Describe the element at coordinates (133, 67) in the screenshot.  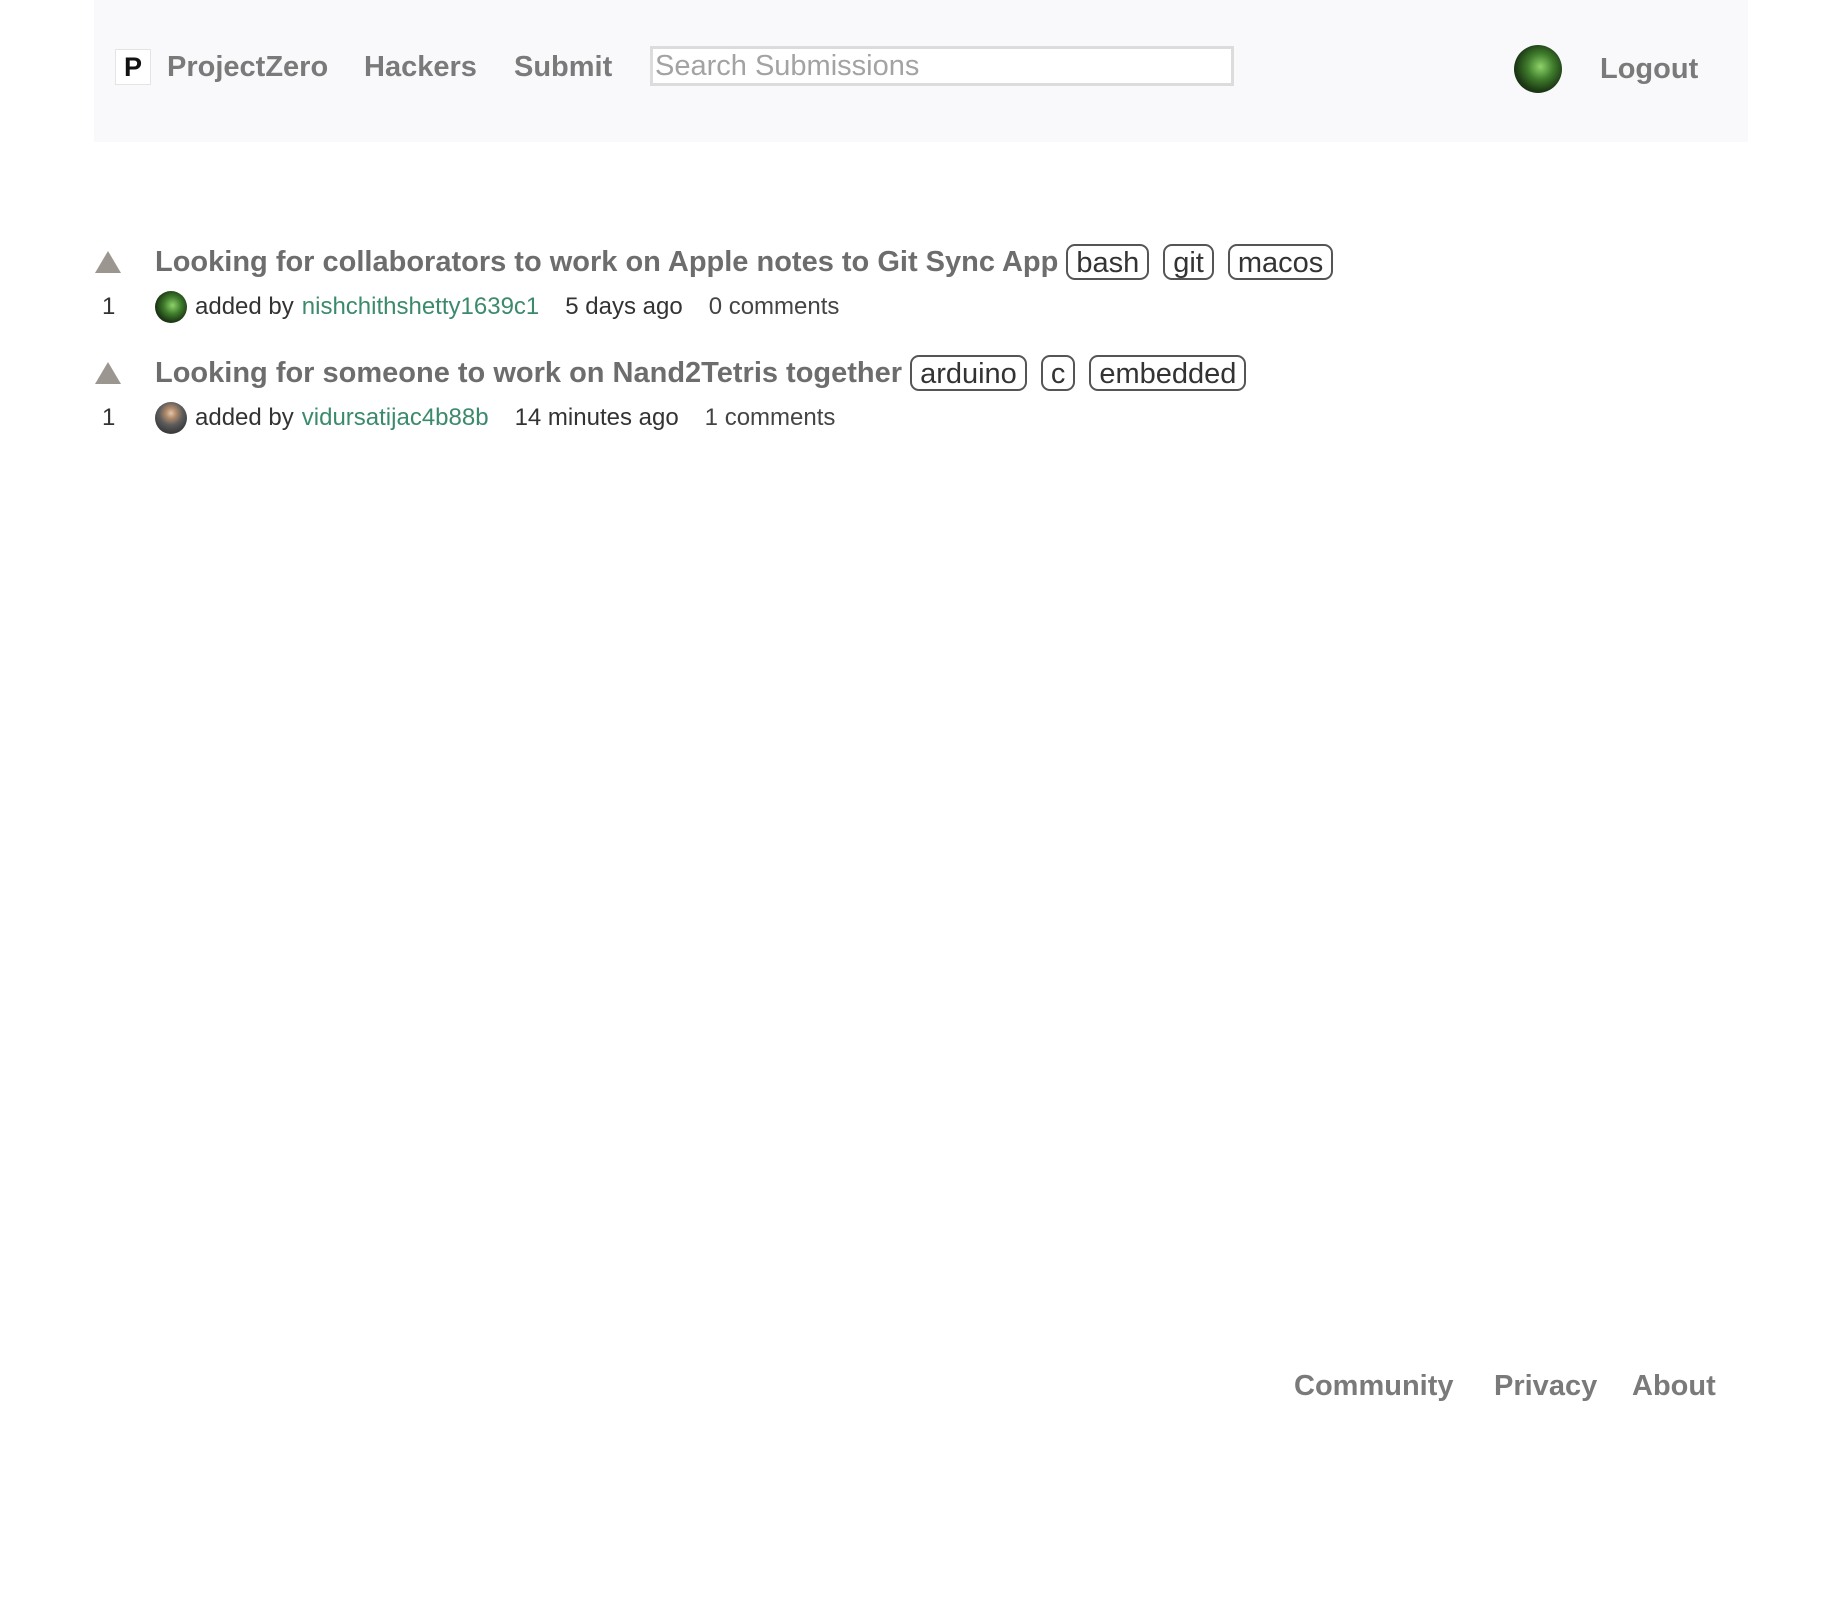
I see `logo-icon: P` at that location.